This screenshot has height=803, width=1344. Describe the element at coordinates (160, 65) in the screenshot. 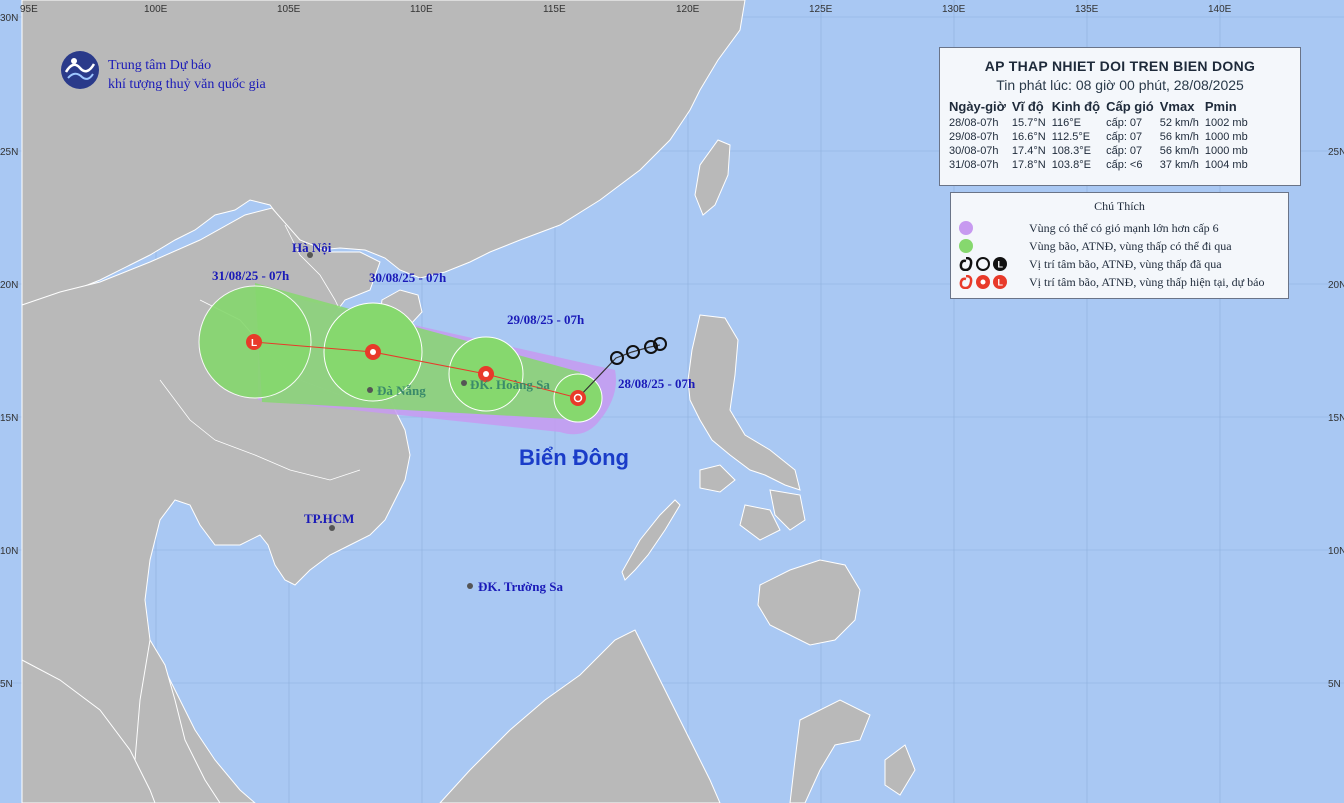

I see `agency-line-1: Trung tâm Dự báo` at that location.